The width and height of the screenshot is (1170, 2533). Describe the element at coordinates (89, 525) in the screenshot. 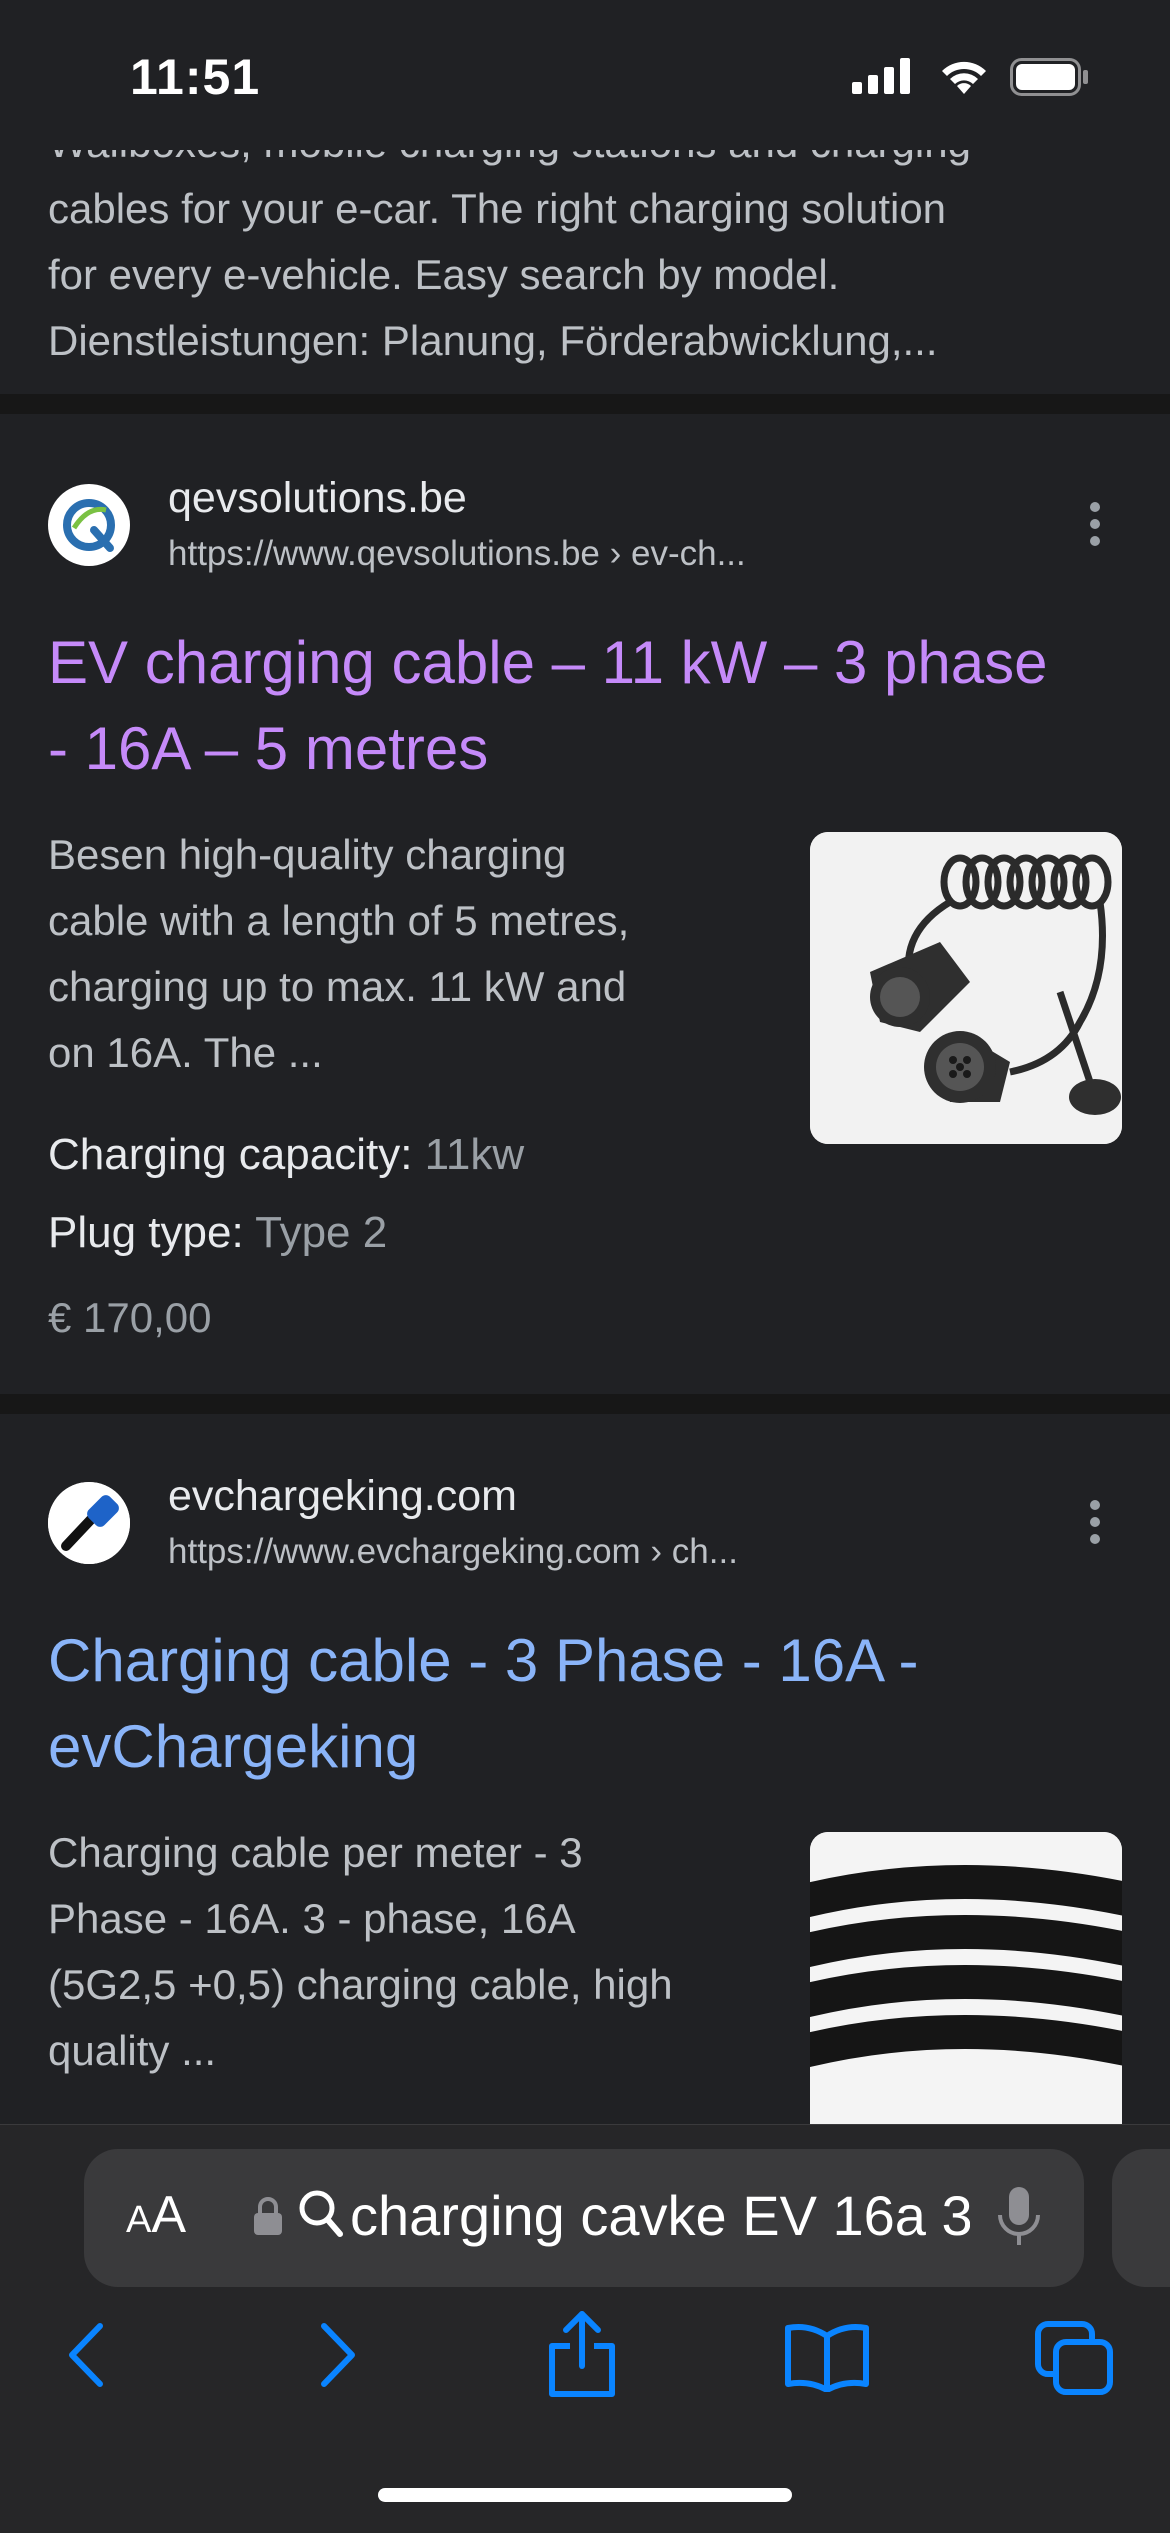

I see `qevsolutions-favicon` at that location.